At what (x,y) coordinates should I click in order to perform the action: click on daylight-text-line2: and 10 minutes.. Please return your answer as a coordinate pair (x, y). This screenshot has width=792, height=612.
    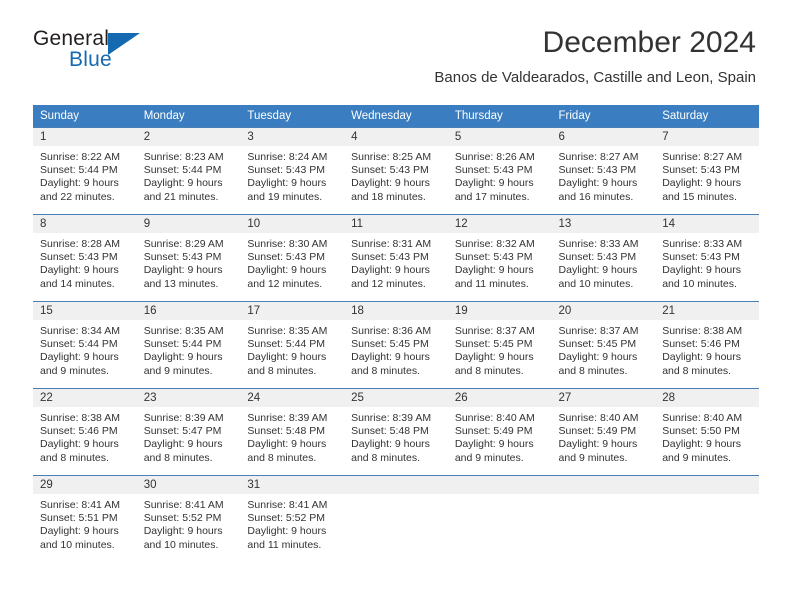
    Looking at the image, I should click on (596, 283).